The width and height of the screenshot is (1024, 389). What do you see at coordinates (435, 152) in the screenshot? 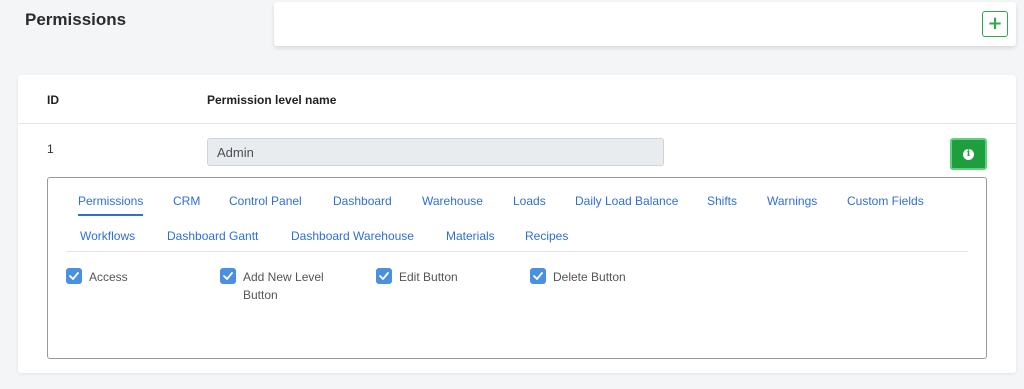
I see `permission-name-input` at bounding box center [435, 152].